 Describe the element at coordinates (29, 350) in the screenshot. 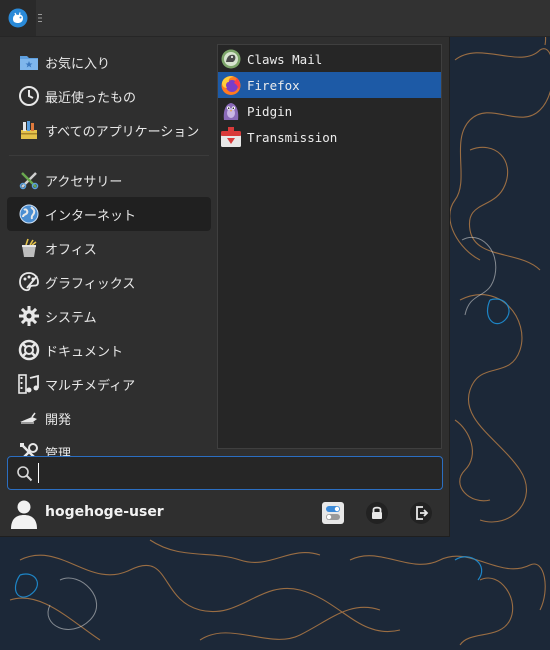

I see `documentation-lifebuoy-icon` at that location.